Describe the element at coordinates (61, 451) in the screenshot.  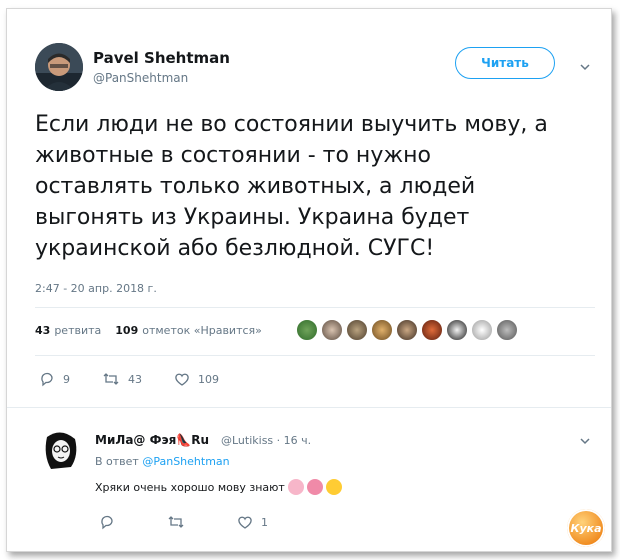
I see `reply-author-avatar` at that location.